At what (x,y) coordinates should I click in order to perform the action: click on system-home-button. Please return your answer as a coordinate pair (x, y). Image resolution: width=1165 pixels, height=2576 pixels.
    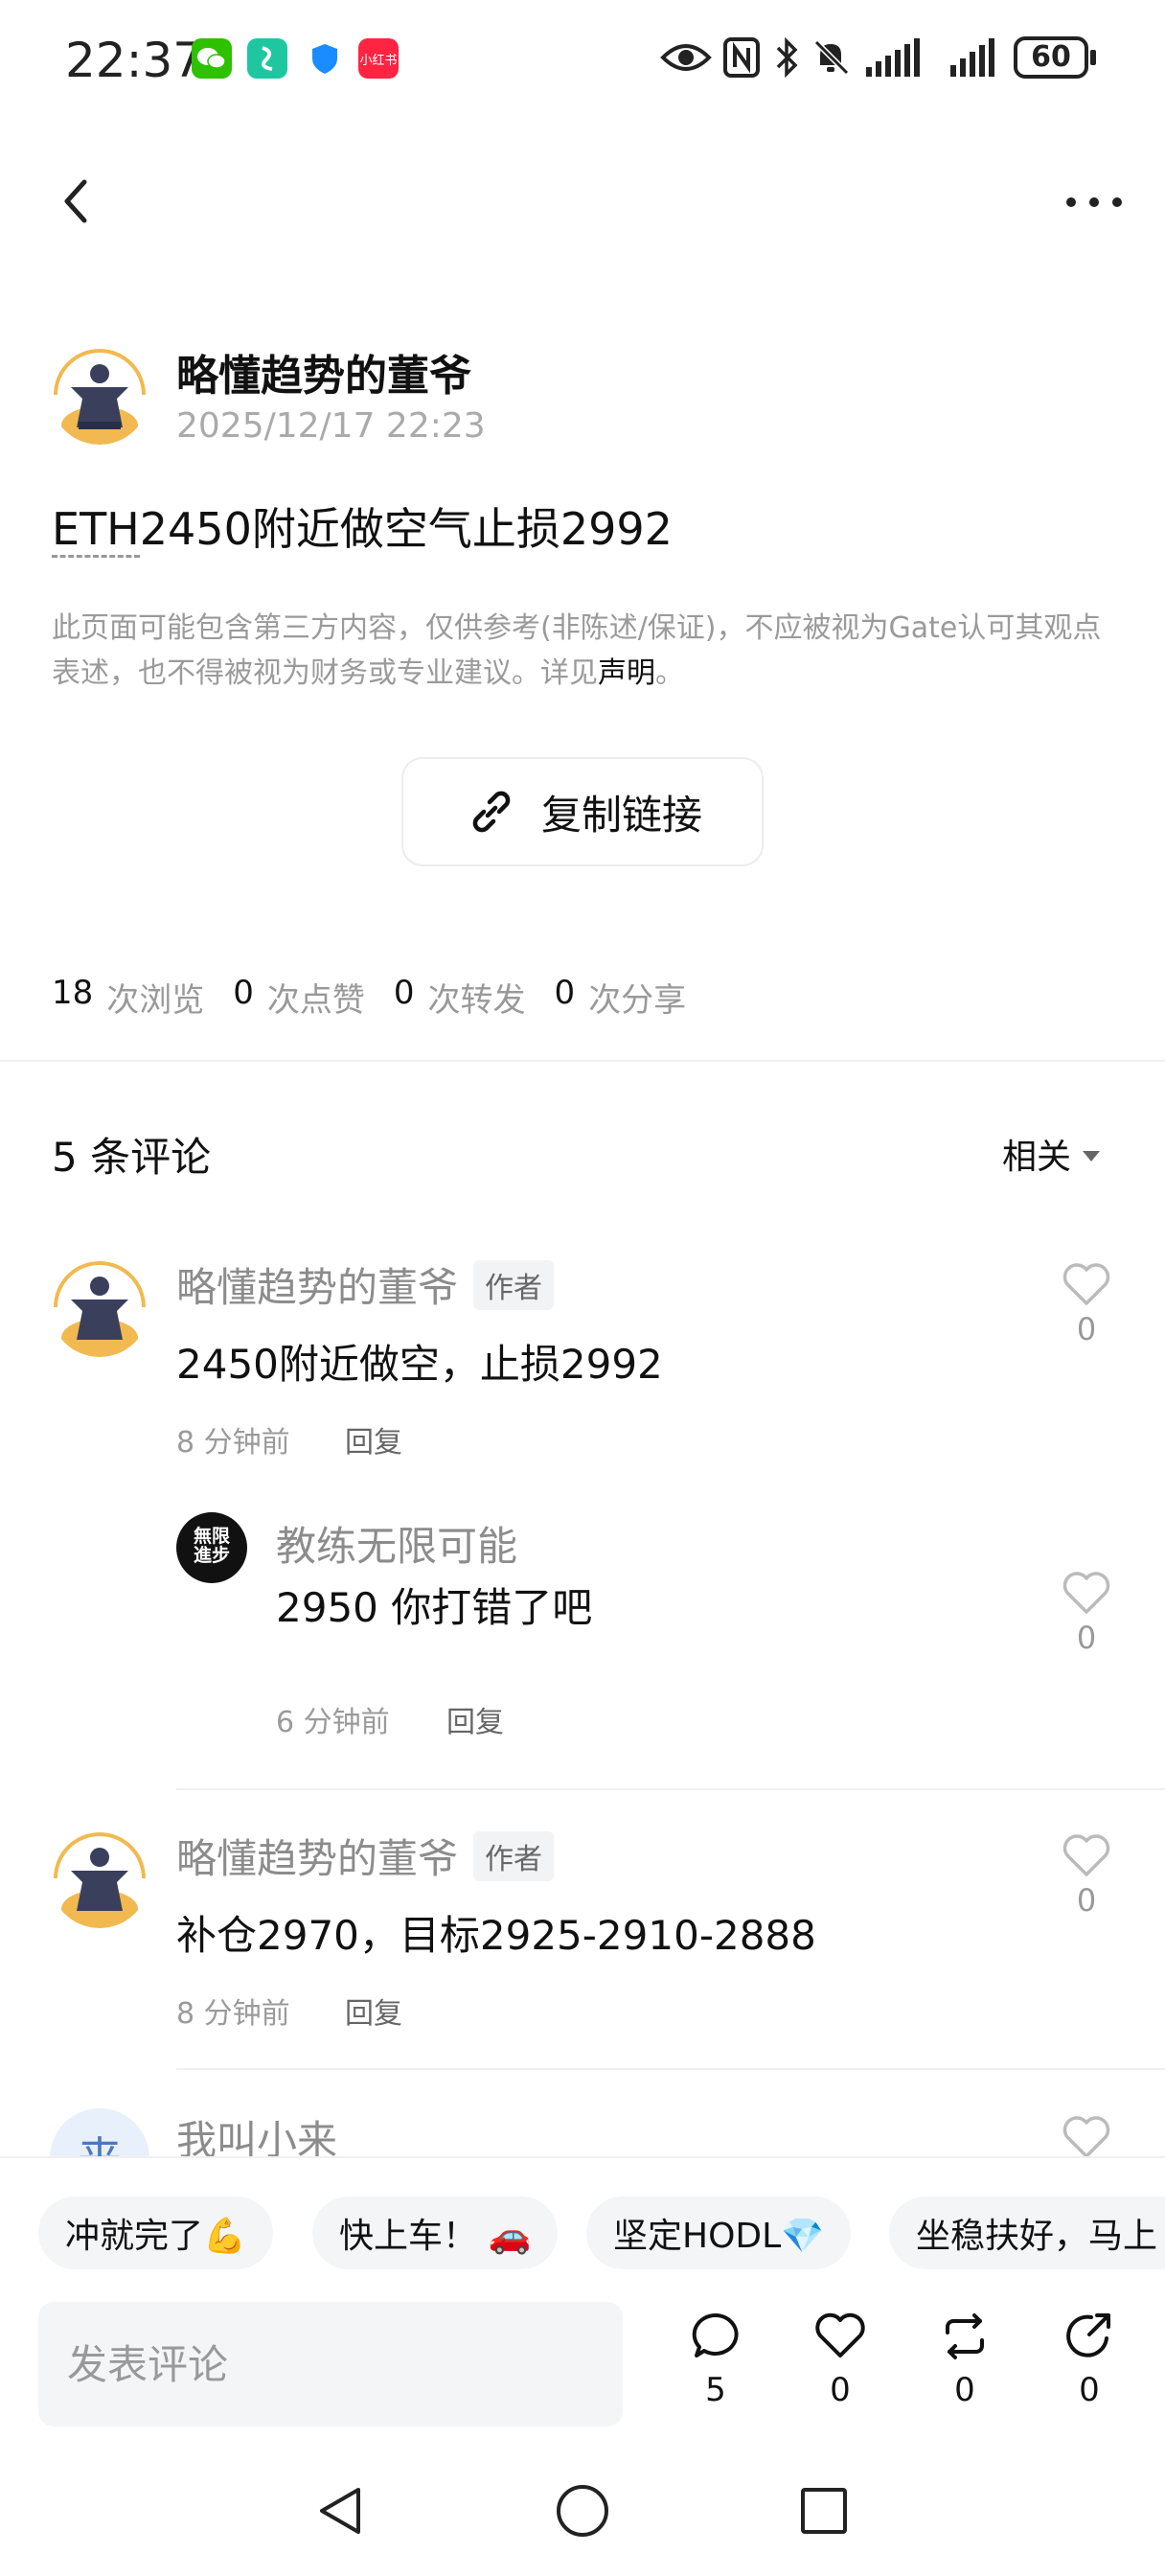
    Looking at the image, I should click on (582, 2512).